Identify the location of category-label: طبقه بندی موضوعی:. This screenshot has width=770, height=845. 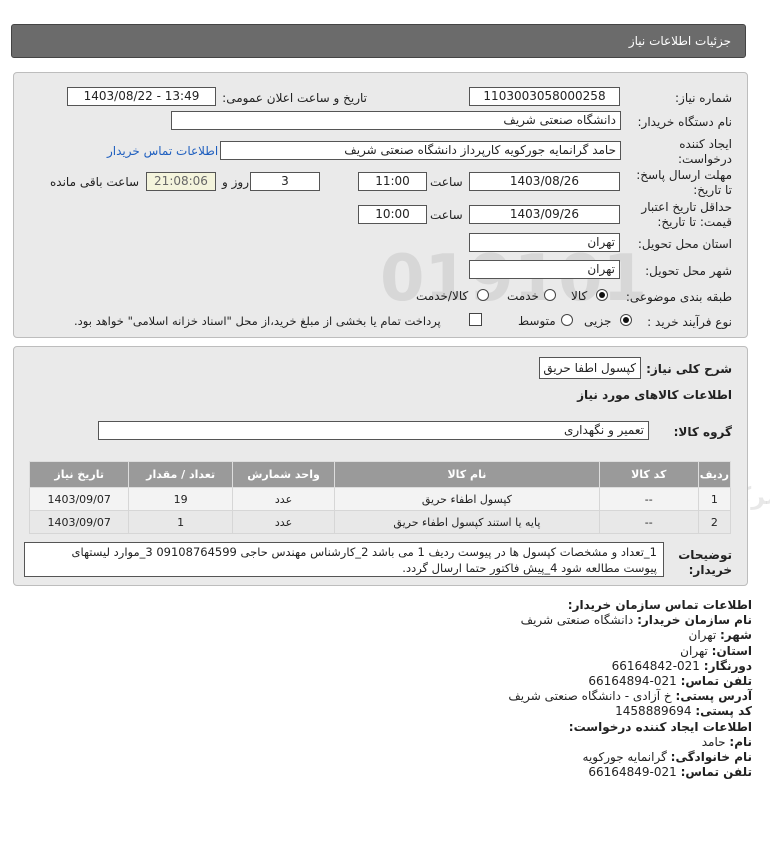
(678, 297).